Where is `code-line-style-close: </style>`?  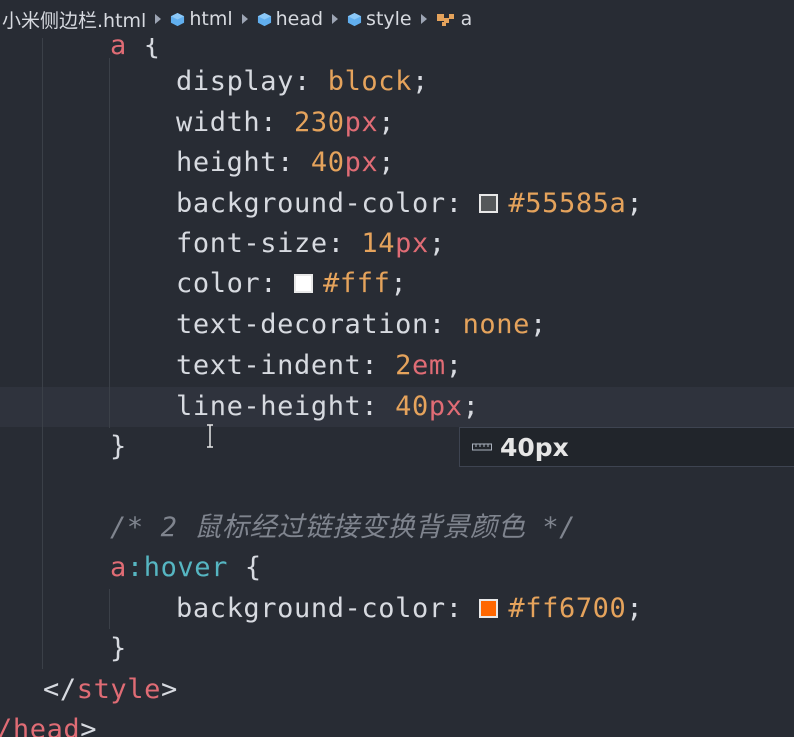 code-line-style-close: </style> is located at coordinates (110, 689).